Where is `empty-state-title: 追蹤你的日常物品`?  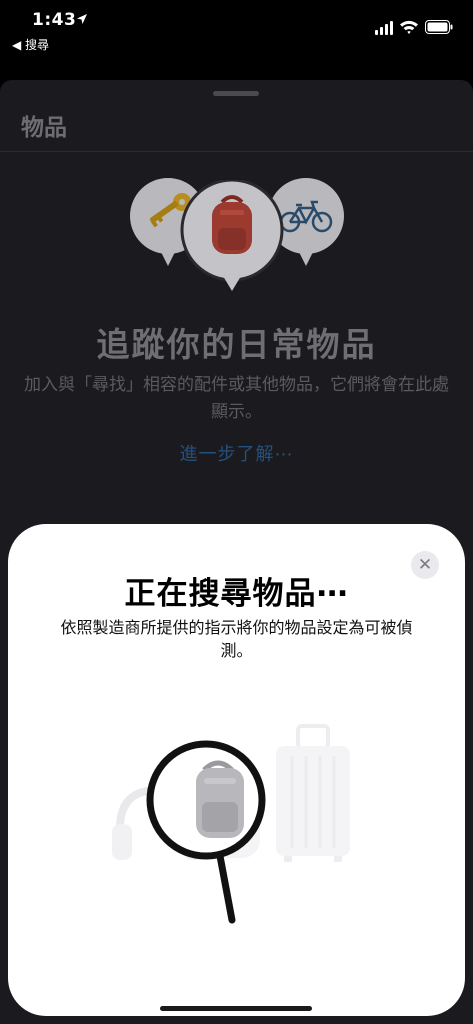 empty-state-title: 追蹤你的日常物品 is located at coordinates (236, 344).